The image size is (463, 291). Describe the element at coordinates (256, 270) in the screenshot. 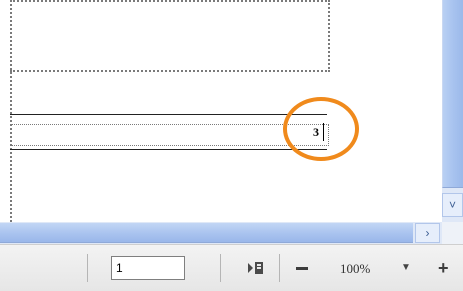

I see `page-navigation-icon` at that location.